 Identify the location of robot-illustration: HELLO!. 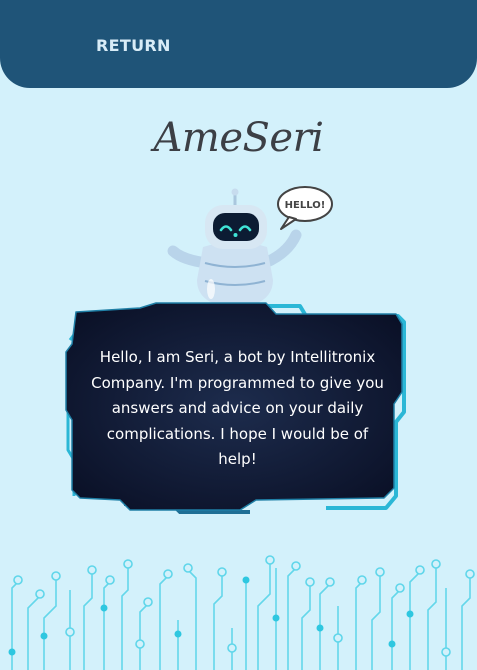
(250, 247).